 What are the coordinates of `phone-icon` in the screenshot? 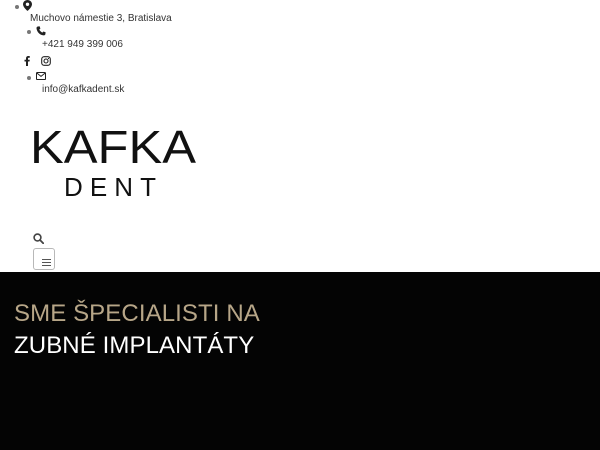 It's located at (41, 31).